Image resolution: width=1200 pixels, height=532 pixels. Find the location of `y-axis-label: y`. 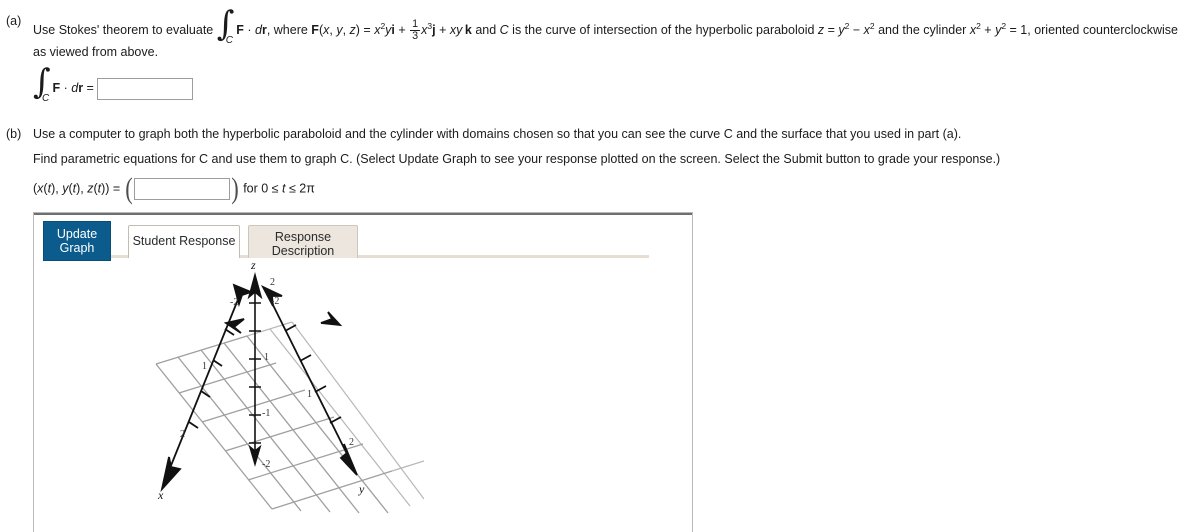

y-axis-label: y is located at coordinates (361, 489).